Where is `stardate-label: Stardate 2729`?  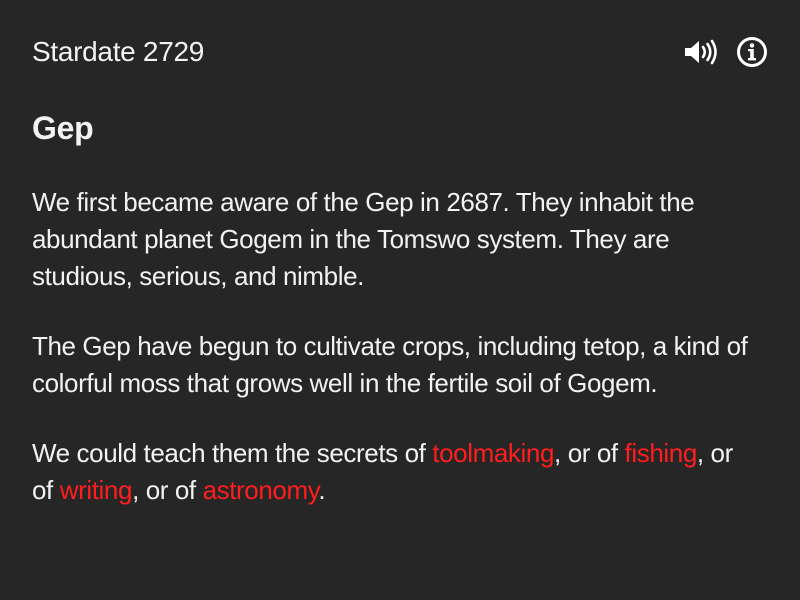
stardate-label: Stardate 2729 is located at coordinates (118, 51).